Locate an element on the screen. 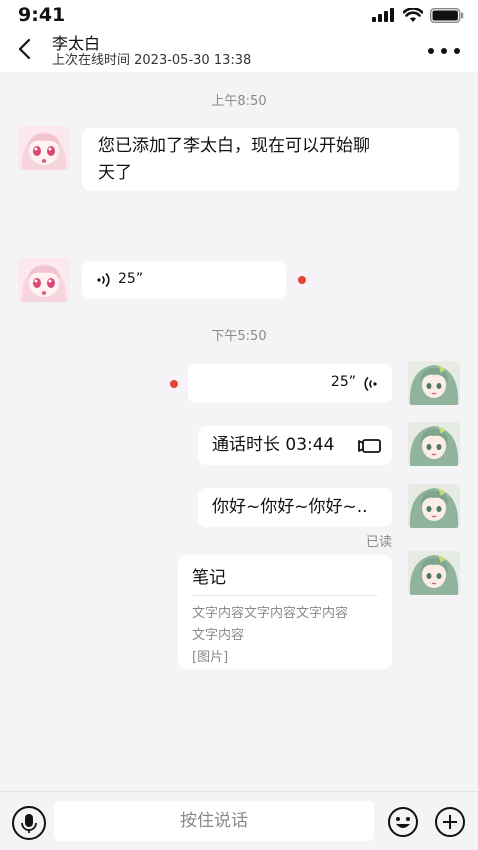 This screenshot has width=478, height=850. wifi-icon is located at coordinates (413, 14).